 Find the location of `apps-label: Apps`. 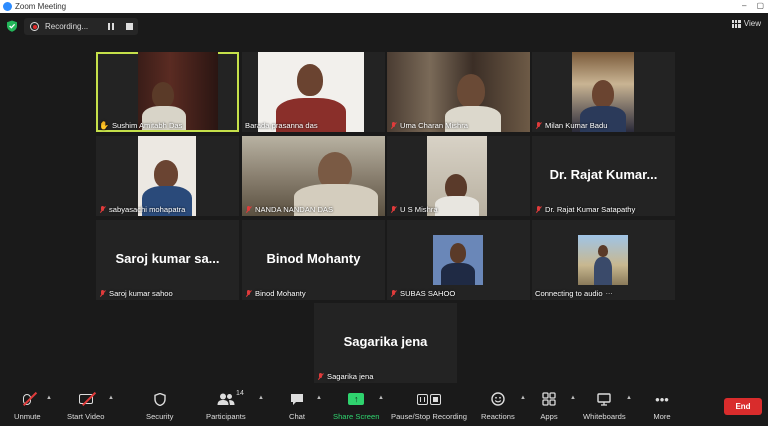

apps-label: Apps is located at coordinates (549, 416).